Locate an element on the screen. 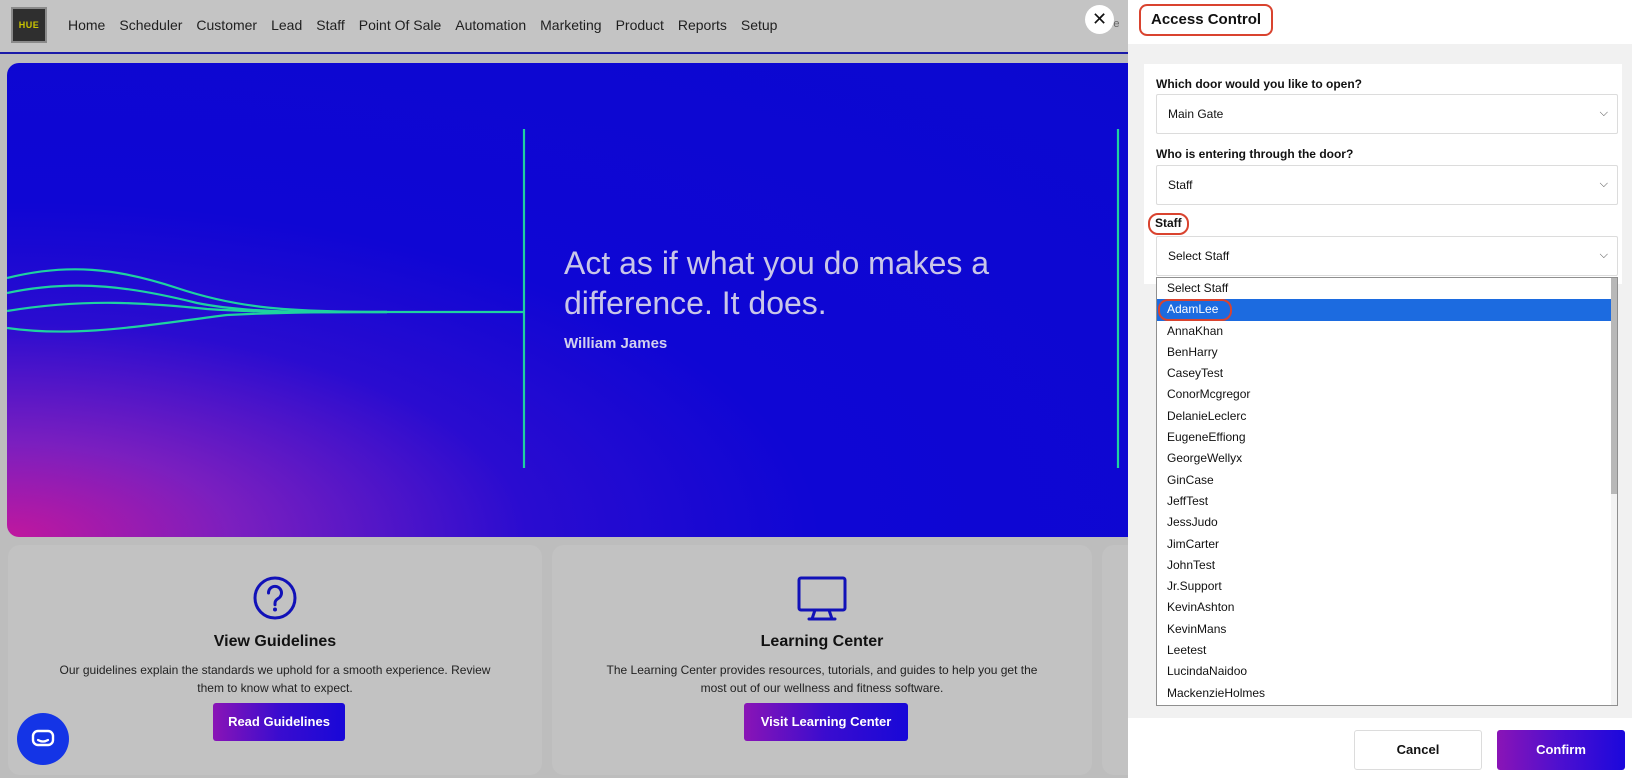 The image size is (1632, 778). staff-option: KevinMans is located at coordinates (1387, 629).